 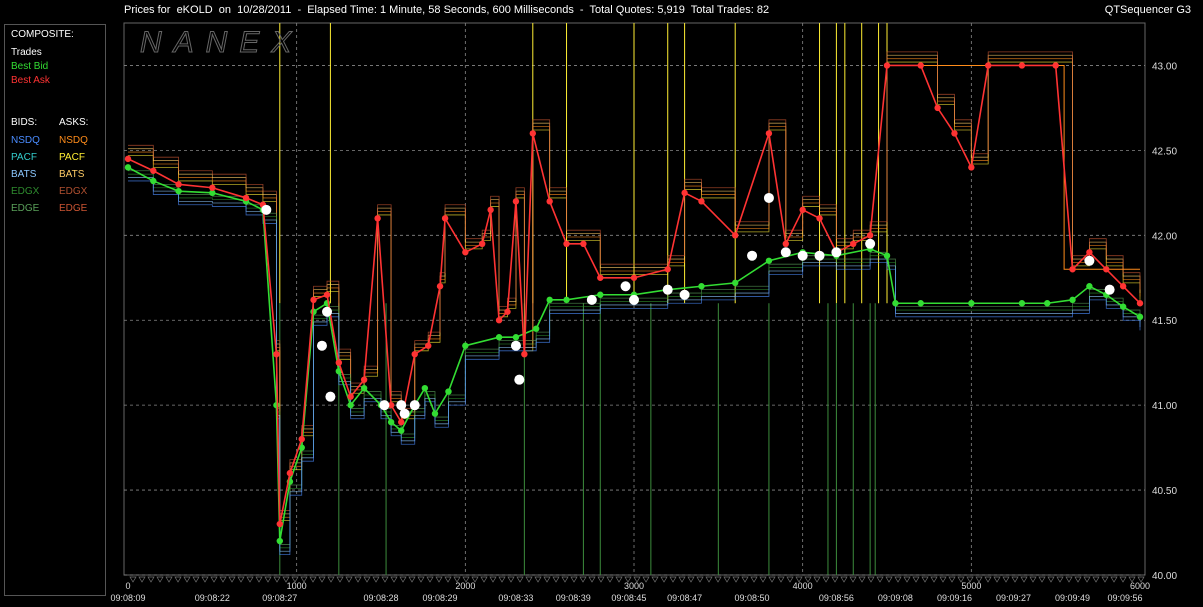 What do you see at coordinates (127, 598) in the screenshot?
I see `time-label: 09:08:09` at bounding box center [127, 598].